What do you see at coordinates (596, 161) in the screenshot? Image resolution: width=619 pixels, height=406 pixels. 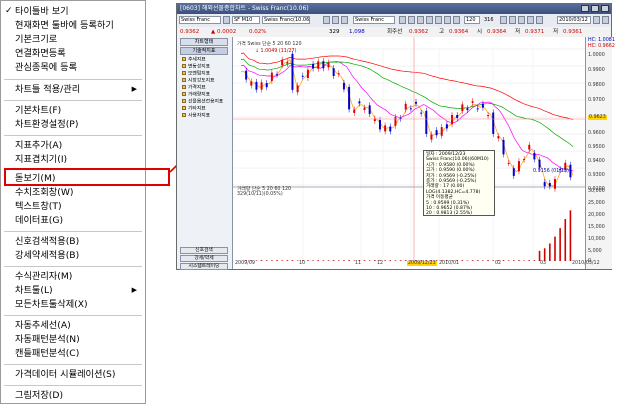 I see `y-tick-label: 0.9400` at bounding box center [596, 161].